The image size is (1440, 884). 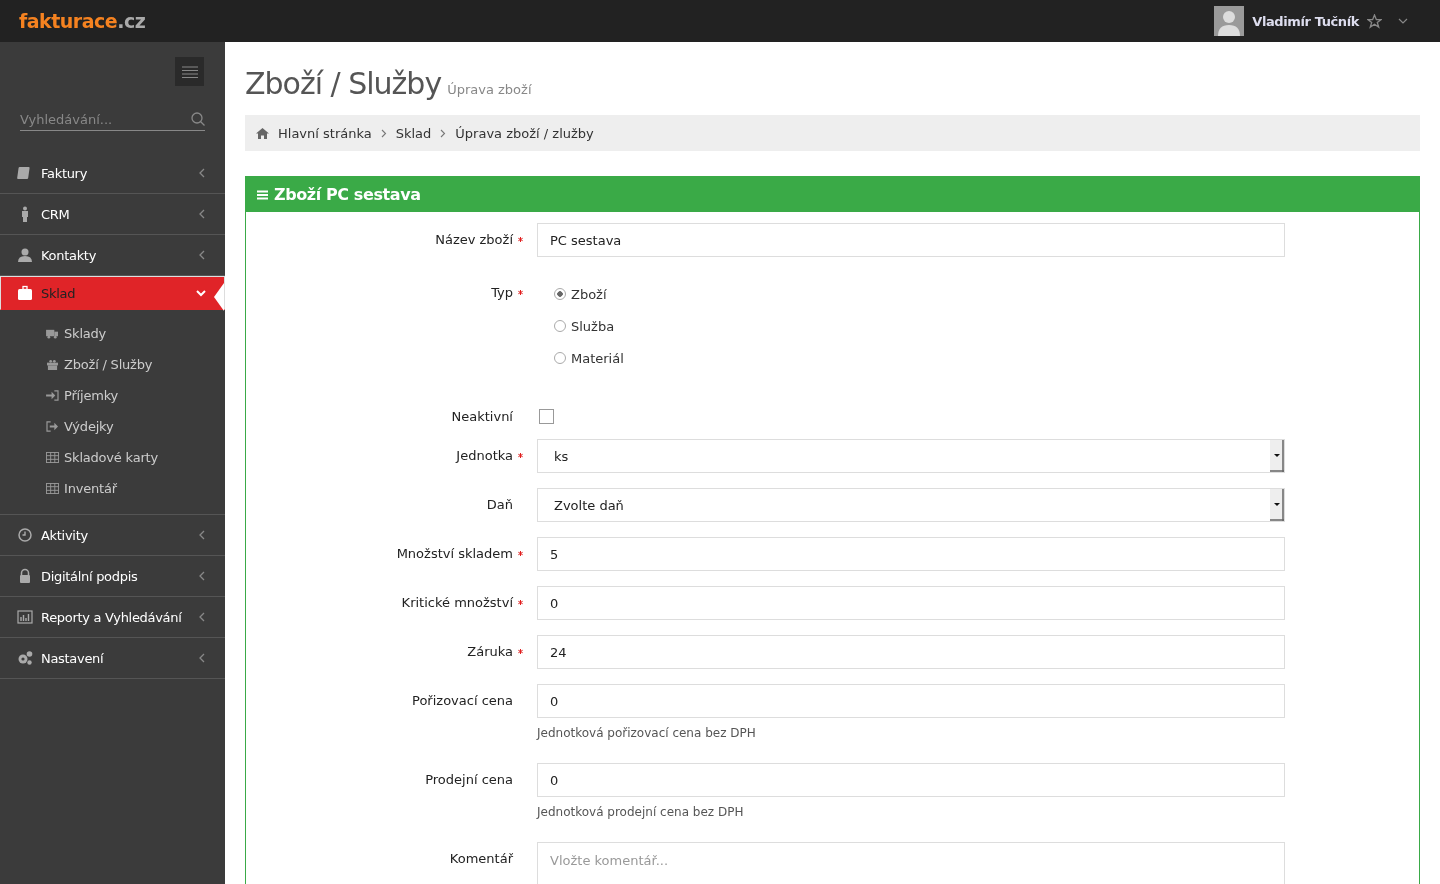 I want to click on field-label: Komentář, so click(x=481, y=858).